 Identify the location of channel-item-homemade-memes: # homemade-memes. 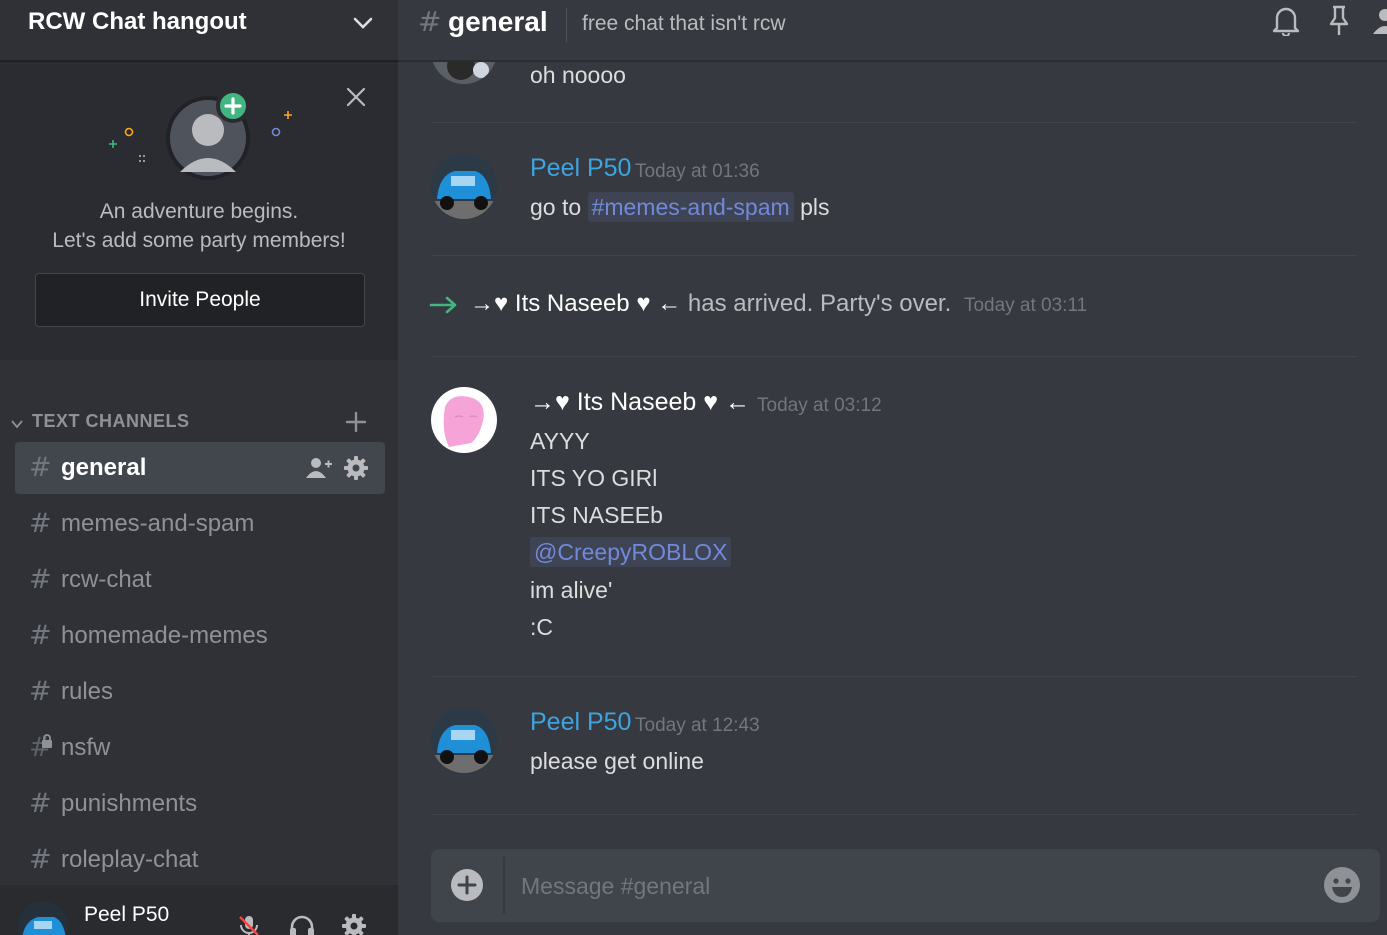
(200, 636).